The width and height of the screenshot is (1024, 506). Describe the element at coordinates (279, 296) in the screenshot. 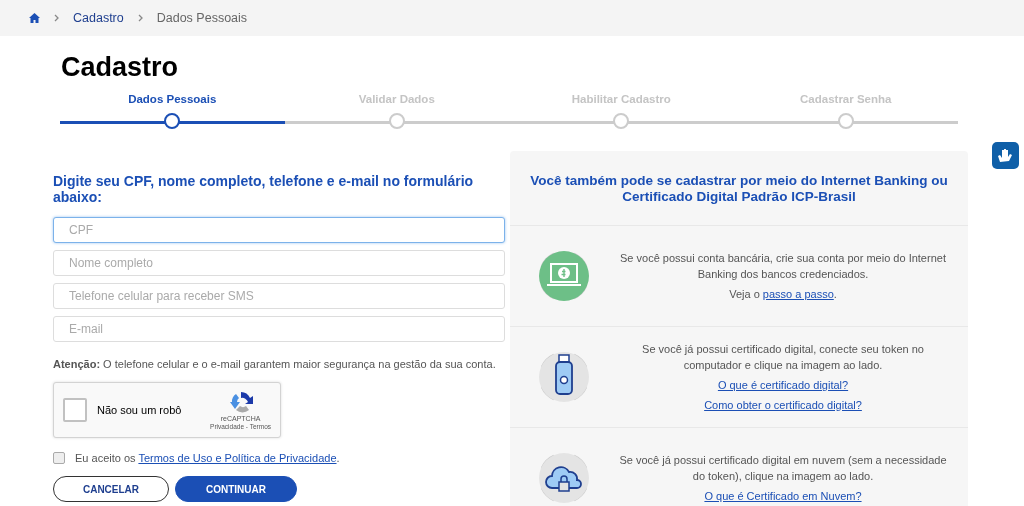

I see `input-field: Telefone celular para receber SMS` at that location.